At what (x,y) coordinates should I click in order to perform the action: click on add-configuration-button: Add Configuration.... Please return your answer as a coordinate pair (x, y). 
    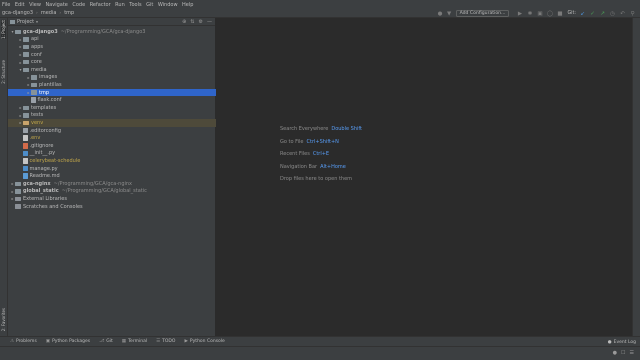
    Looking at the image, I should click on (482, 13).